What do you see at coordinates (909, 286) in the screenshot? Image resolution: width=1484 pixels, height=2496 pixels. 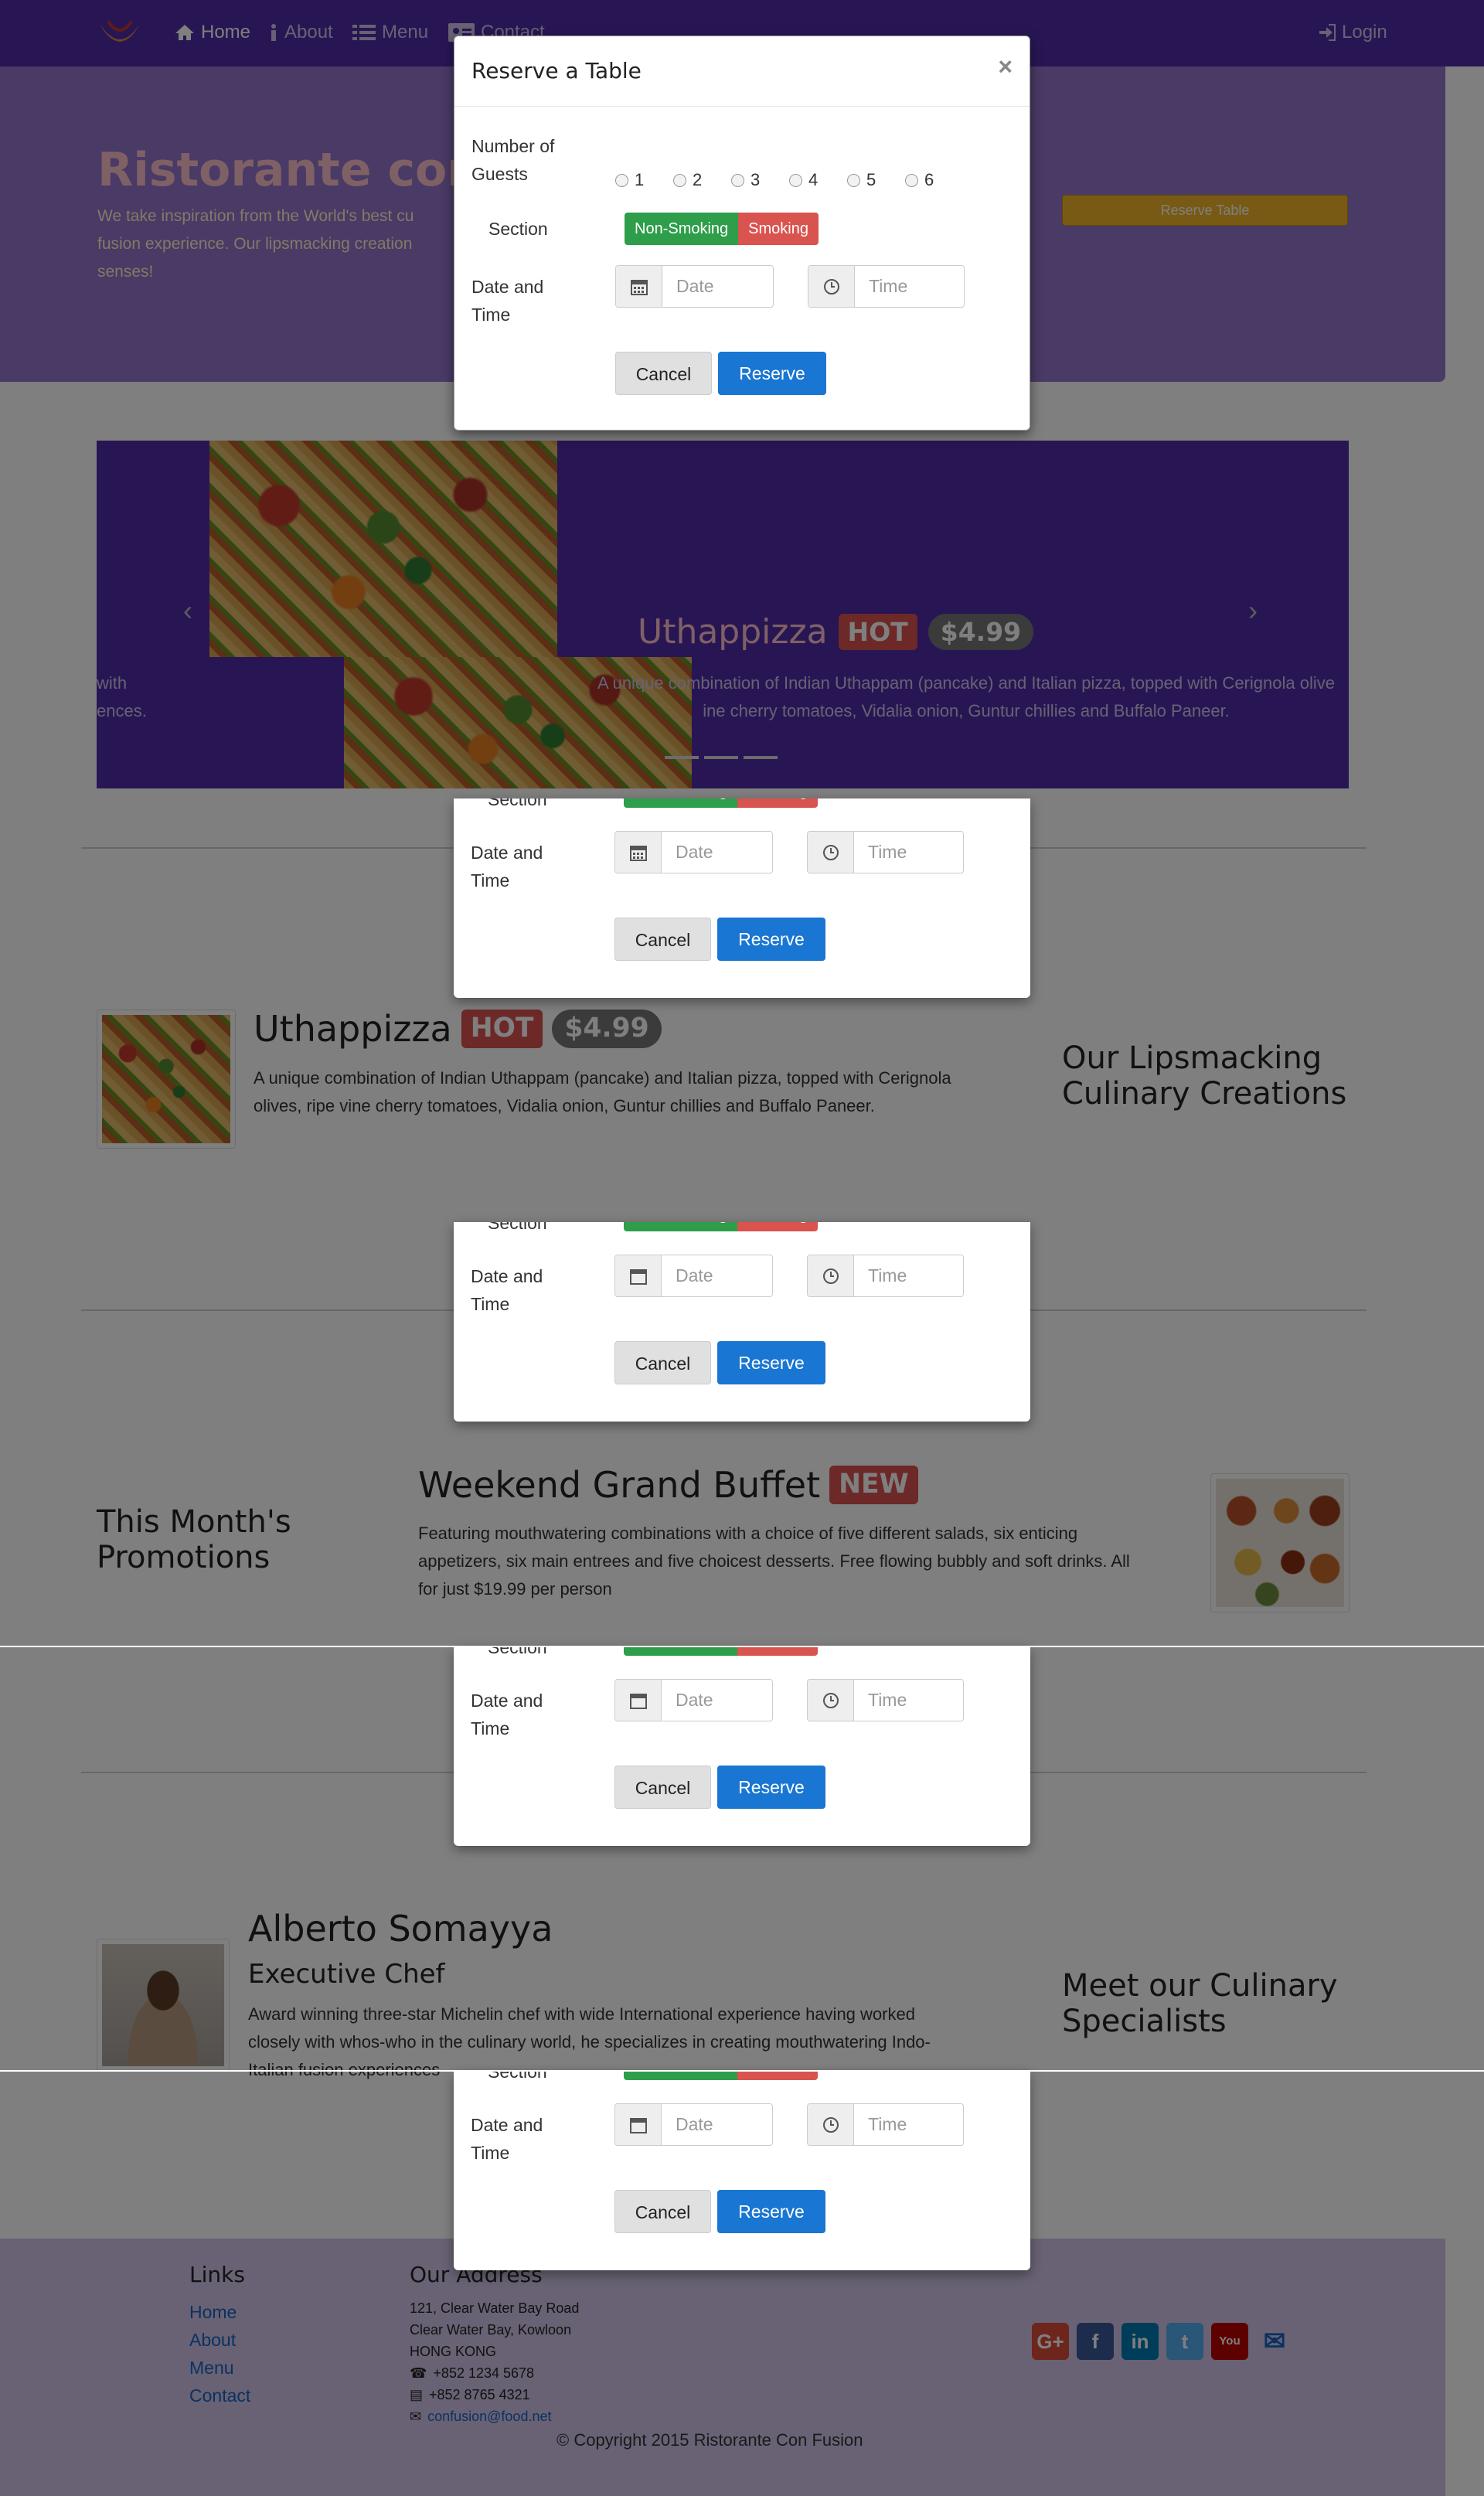 I see `time-input: Time` at bounding box center [909, 286].